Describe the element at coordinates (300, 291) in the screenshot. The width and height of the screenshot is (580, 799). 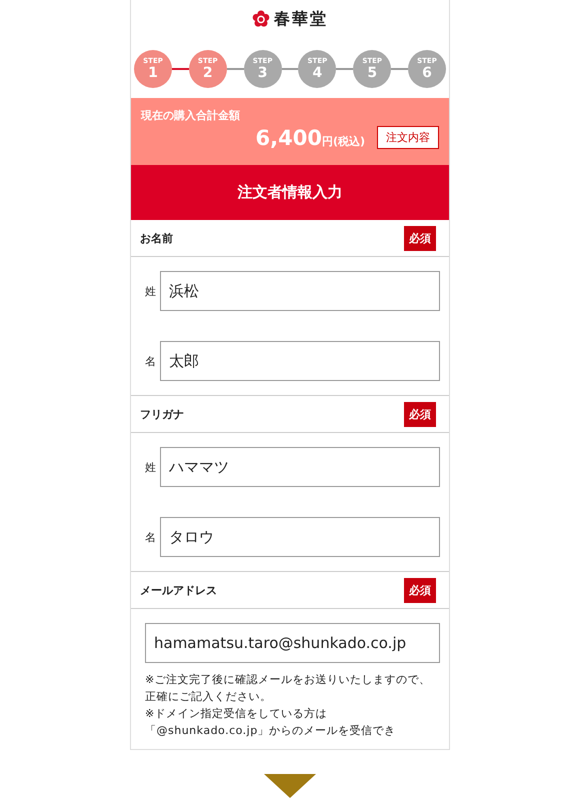
I see `input-field: 浜松` at that location.